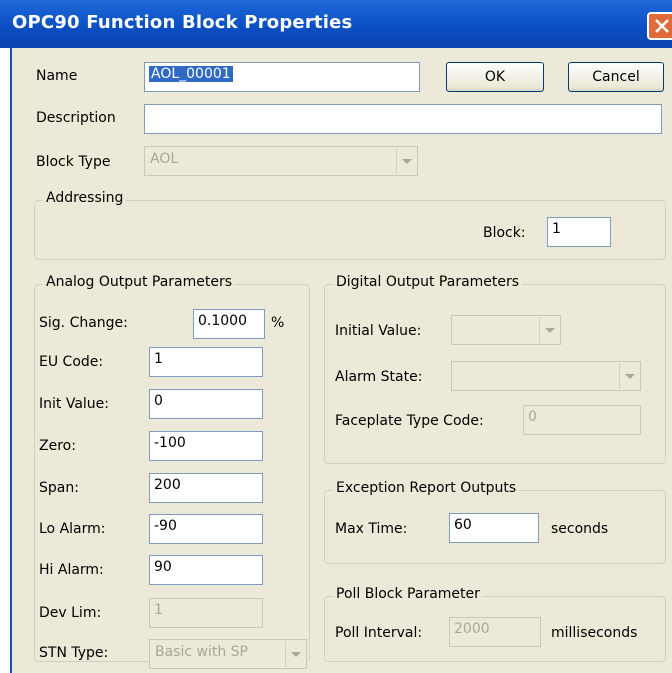  I want to click on sig-change-field: 0.1000, so click(229, 324).